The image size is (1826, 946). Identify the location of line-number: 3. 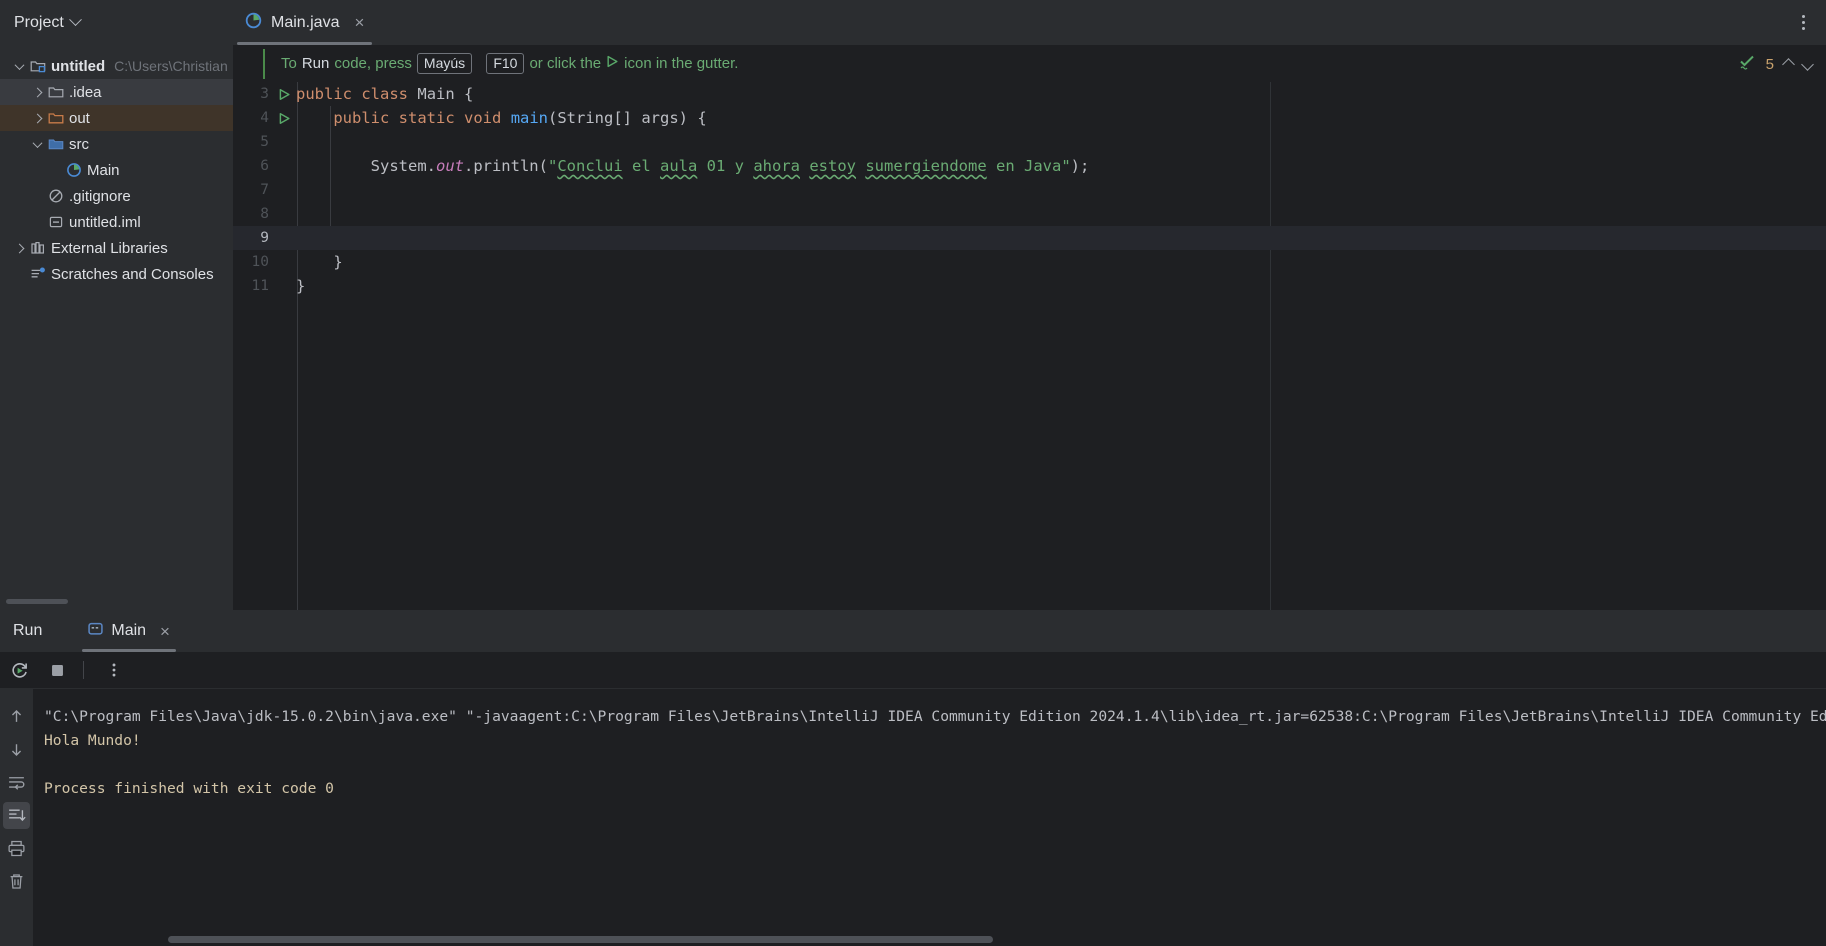
(264, 94).